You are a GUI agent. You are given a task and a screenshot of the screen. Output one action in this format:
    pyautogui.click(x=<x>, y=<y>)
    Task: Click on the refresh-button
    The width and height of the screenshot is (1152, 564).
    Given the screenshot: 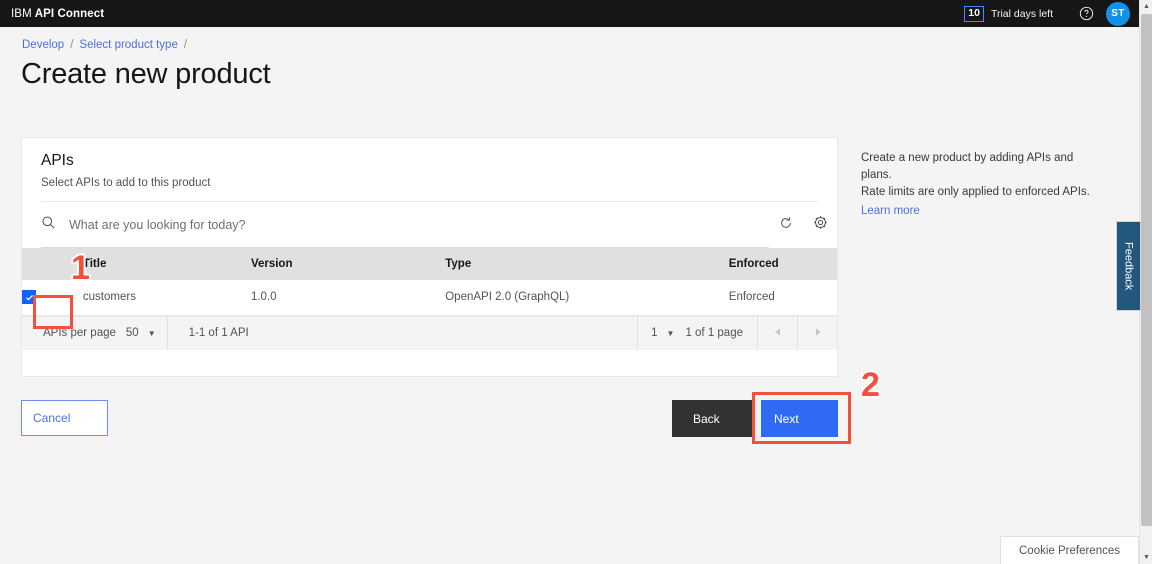 What is the action you would take?
    pyautogui.click(x=786, y=225)
    